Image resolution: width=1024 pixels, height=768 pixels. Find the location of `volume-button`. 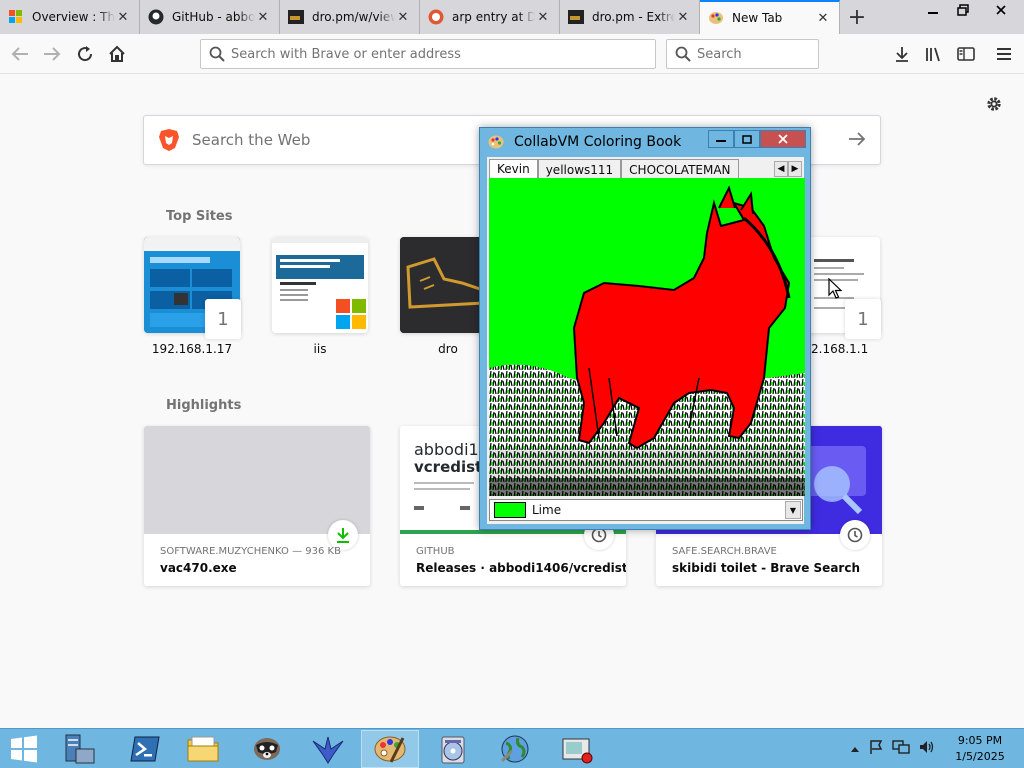

volume-button is located at coordinates (927, 749).